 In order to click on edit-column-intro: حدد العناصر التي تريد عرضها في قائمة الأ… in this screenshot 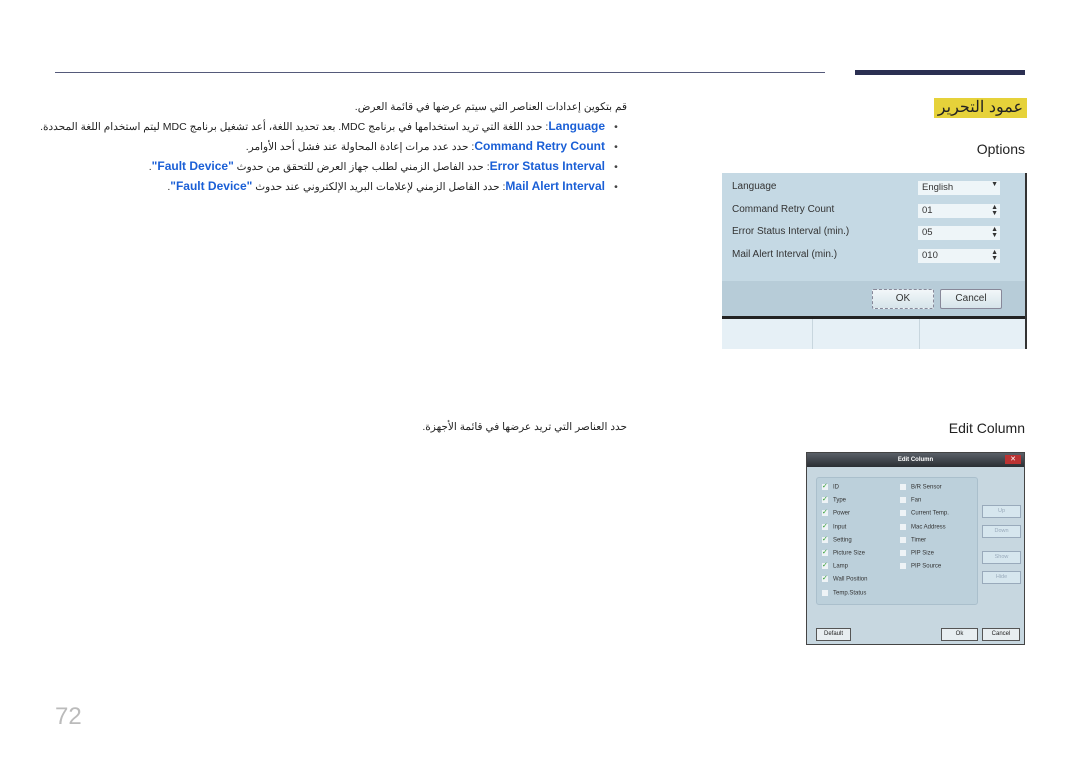, I will do `click(524, 427)`.